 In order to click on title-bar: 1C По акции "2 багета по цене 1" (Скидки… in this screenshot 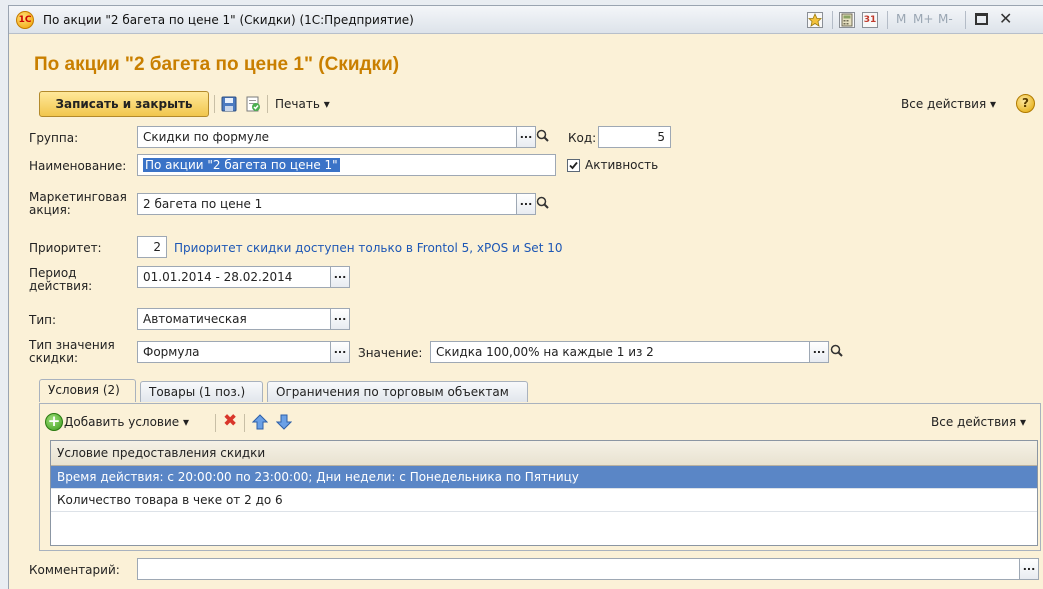, I will do `click(526, 20)`.